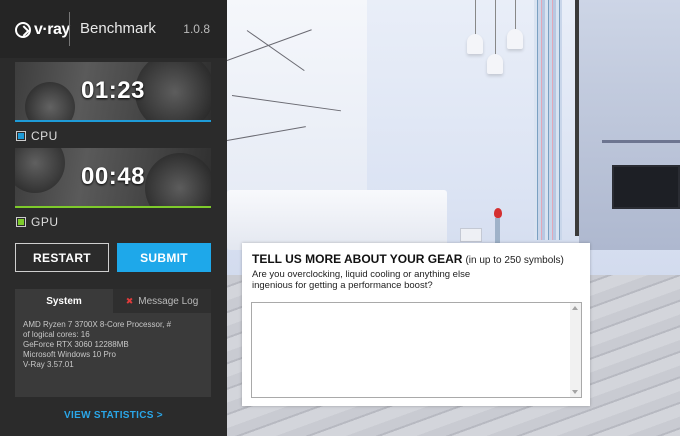 Image resolution: width=680 pixels, height=436 pixels. Describe the element at coordinates (514, 260) in the screenshot. I see `gear-form-limit-note: (in up to 250 symbols)` at that location.